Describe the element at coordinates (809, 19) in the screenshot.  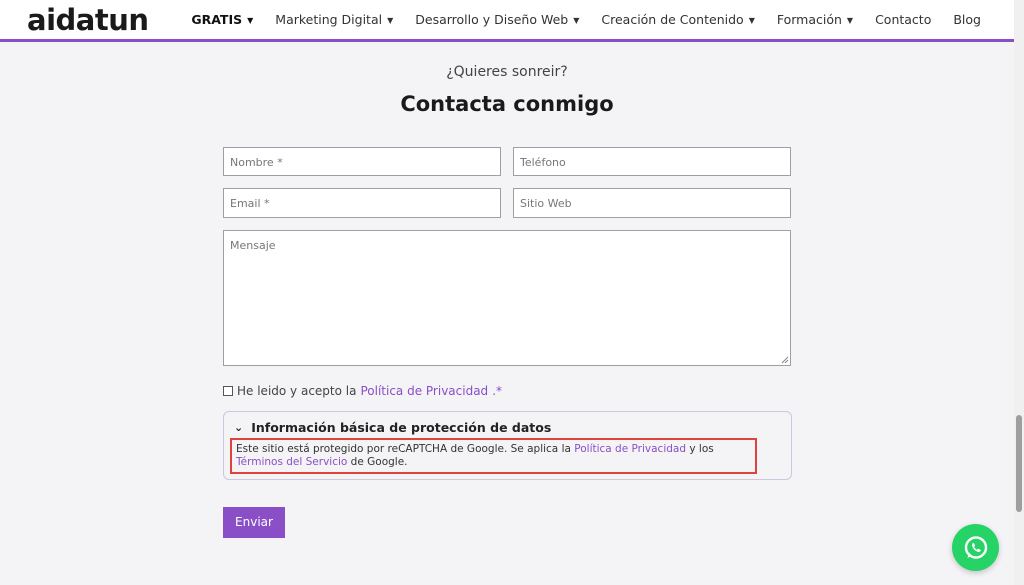
I see `nav-item-label: Formación` at that location.